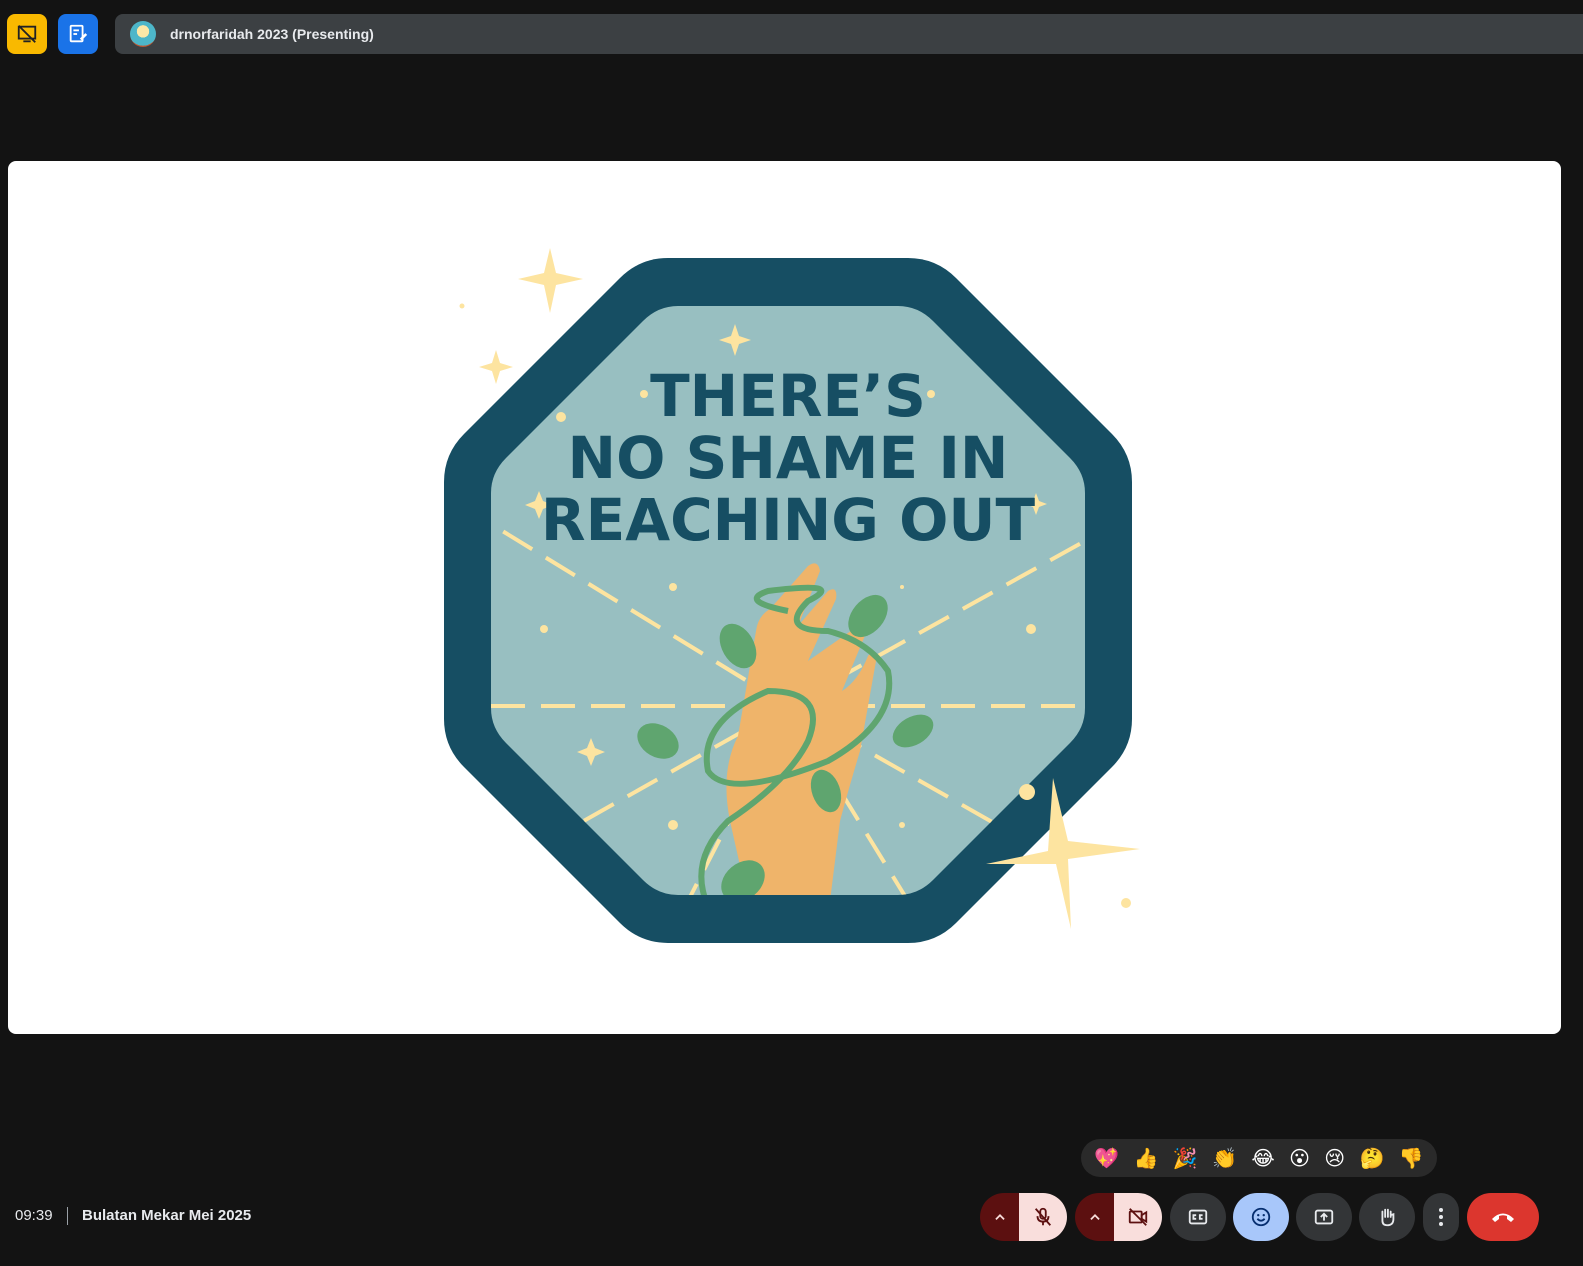  I want to click on avatar, so click(143, 34).